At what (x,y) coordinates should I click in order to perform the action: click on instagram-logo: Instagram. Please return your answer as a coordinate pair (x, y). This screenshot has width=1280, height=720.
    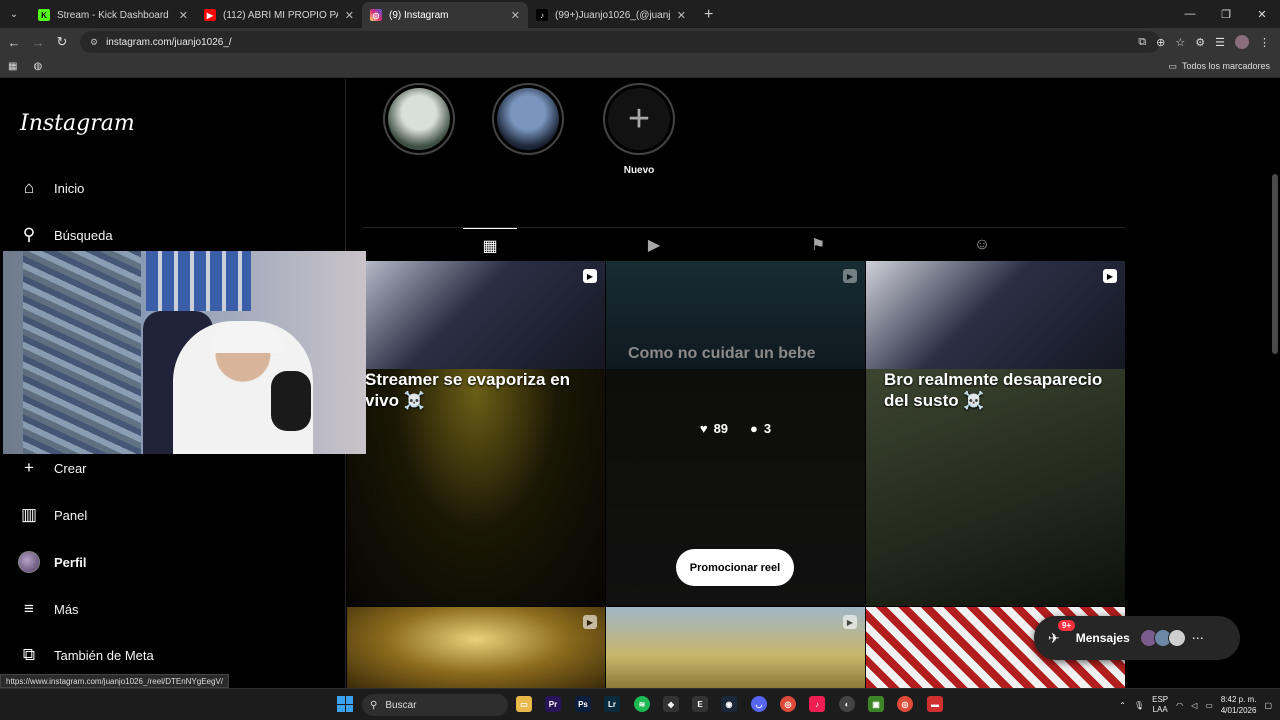
    Looking at the image, I should click on (77, 123).